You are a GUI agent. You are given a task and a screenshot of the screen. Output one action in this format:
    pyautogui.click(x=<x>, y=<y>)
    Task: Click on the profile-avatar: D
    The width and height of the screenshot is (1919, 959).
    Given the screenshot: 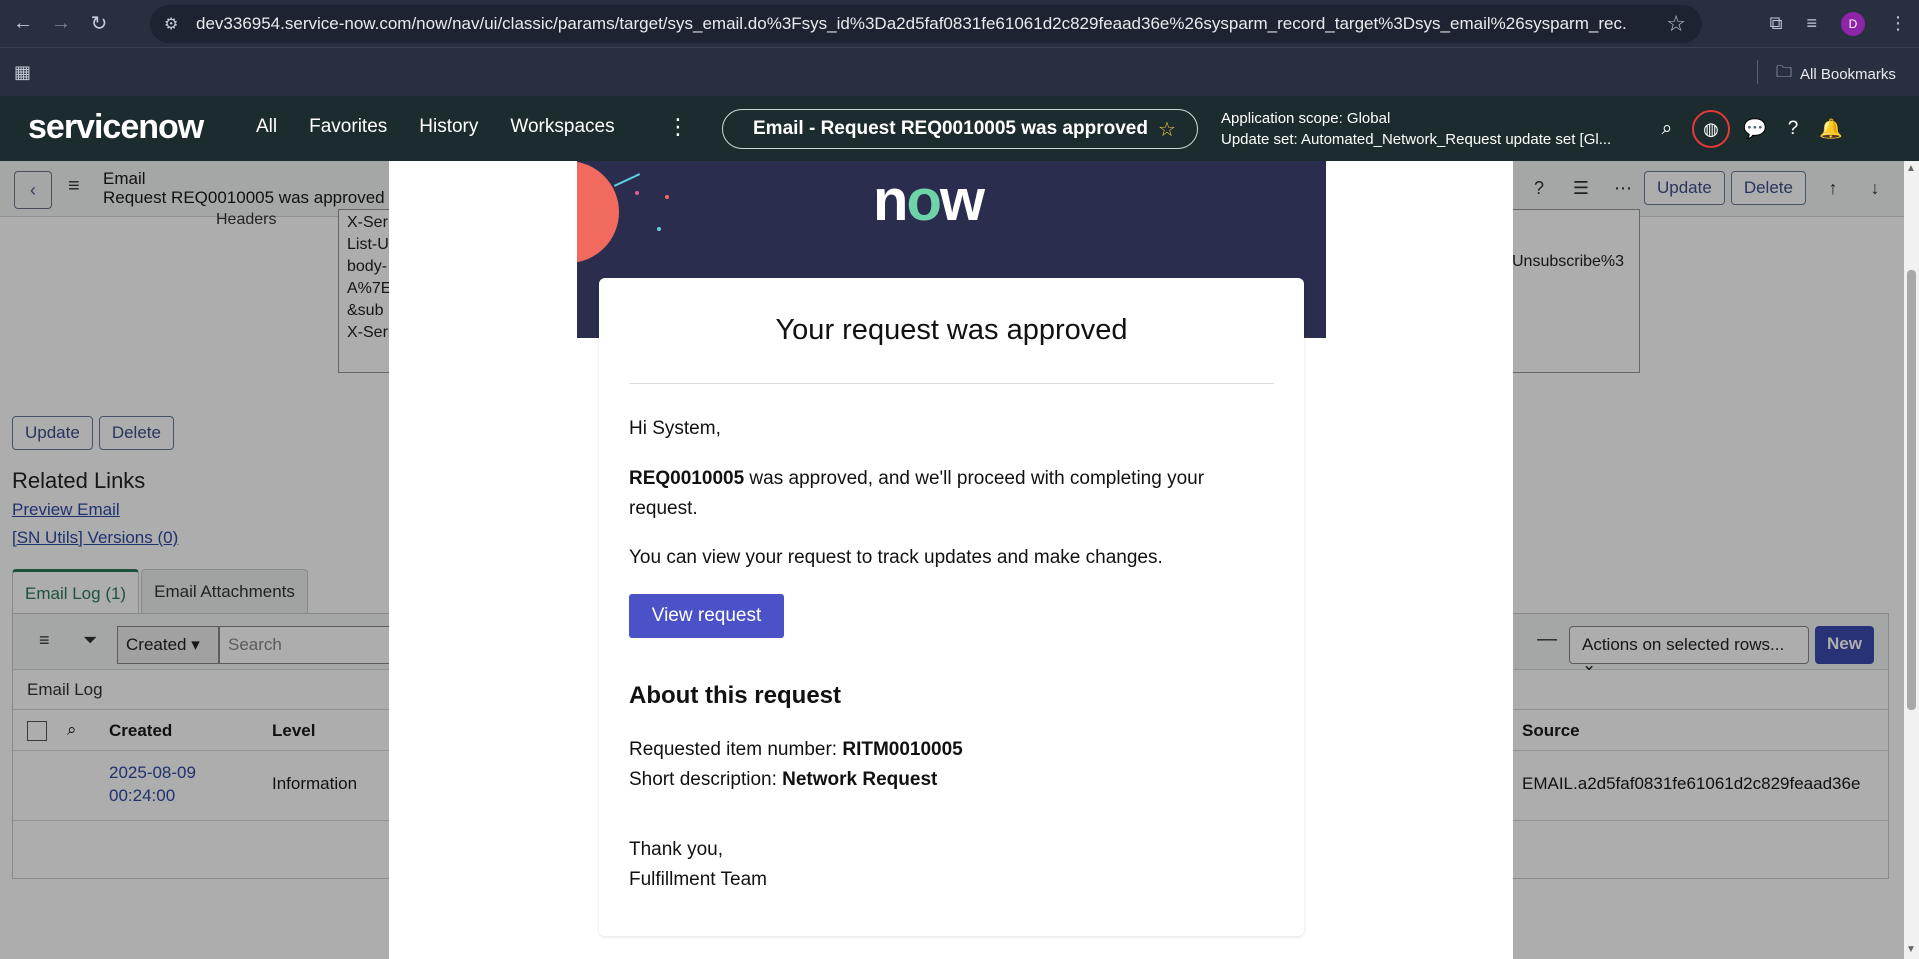 What is the action you would take?
    pyautogui.click(x=1853, y=23)
    